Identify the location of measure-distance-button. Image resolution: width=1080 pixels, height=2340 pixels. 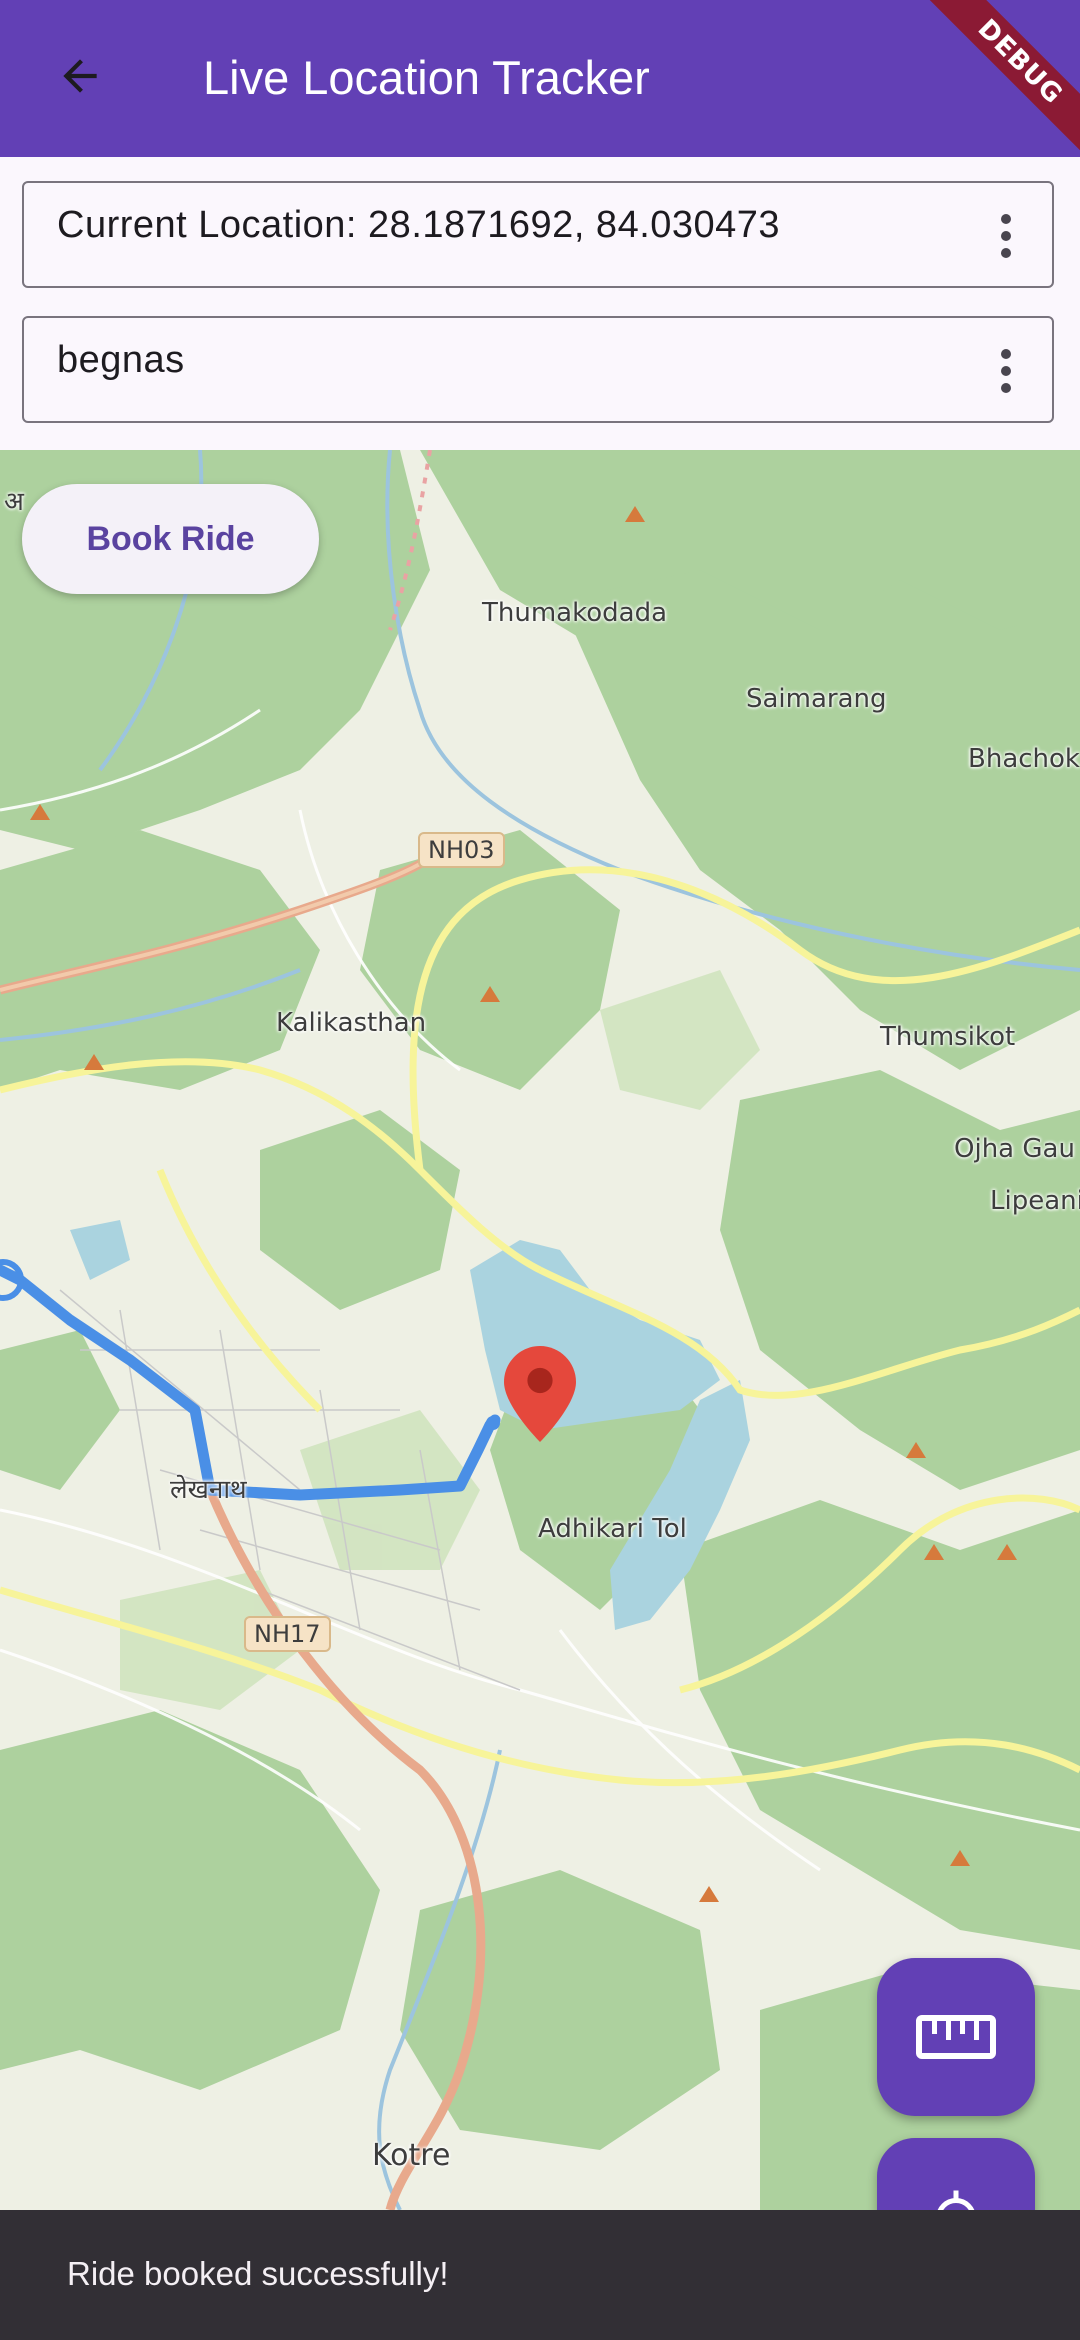
(956, 2037).